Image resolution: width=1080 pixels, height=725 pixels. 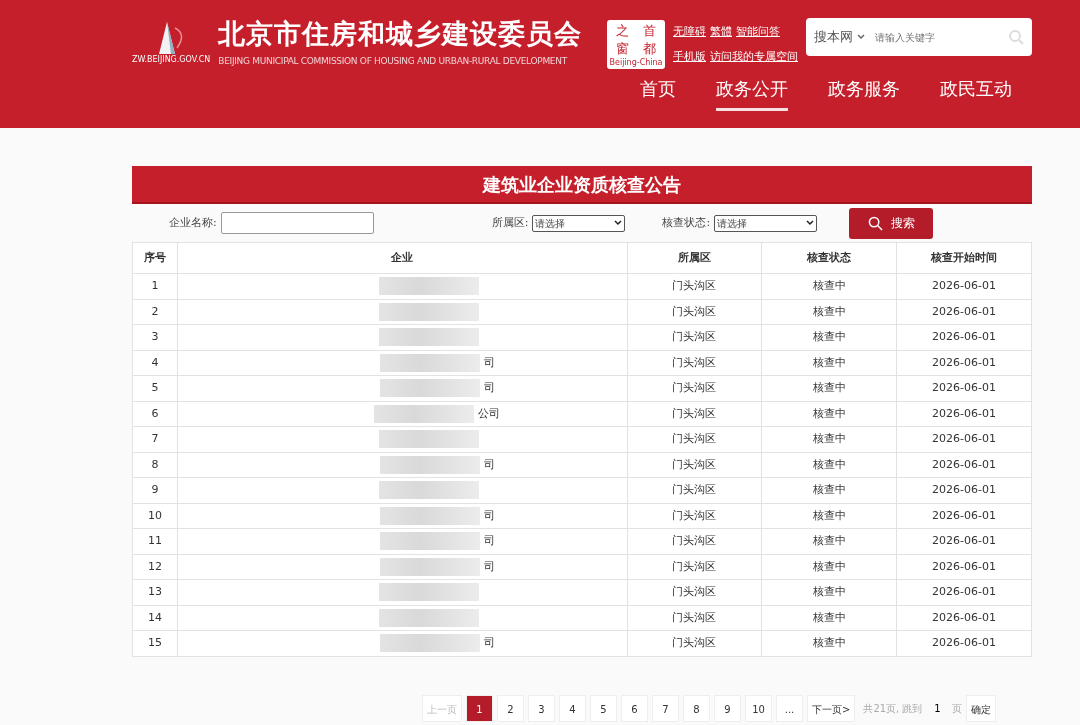 I want to click on table-cell: 6, so click(x=155, y=414).